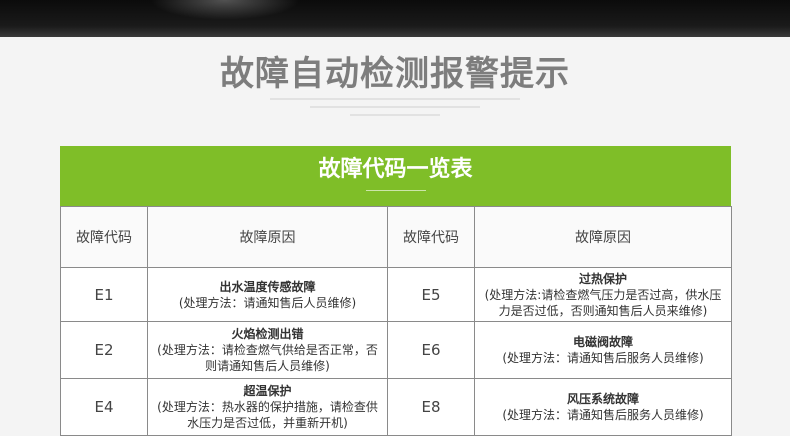 Image resolution: width=790 pixels, height=436 pixels. Describe the element at coordinates (431, 407) in the screenshot. I see `fault-code: E8` at that location.